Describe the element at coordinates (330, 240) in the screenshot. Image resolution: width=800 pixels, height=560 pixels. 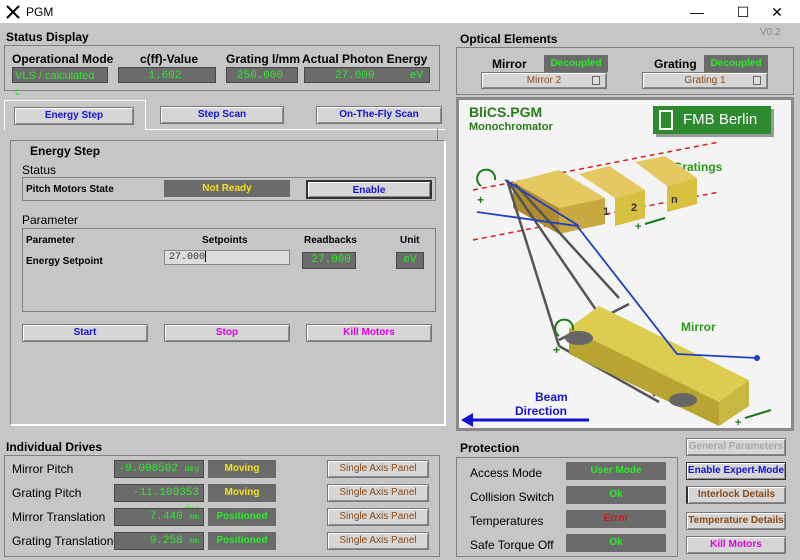
I see `col-readbacks: Readbacks` at that location.